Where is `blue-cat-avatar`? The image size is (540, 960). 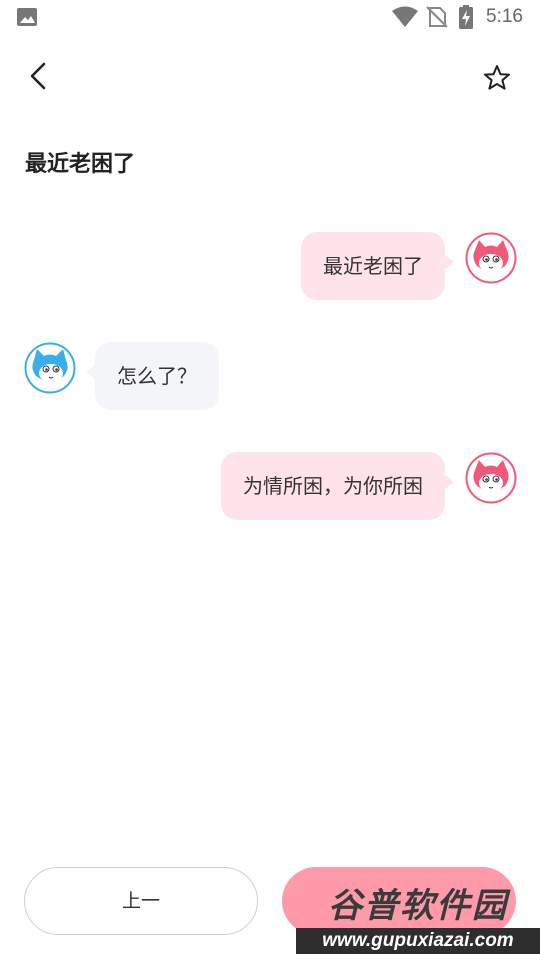 blue-cat-avatar is located at coordinates (50, 368).